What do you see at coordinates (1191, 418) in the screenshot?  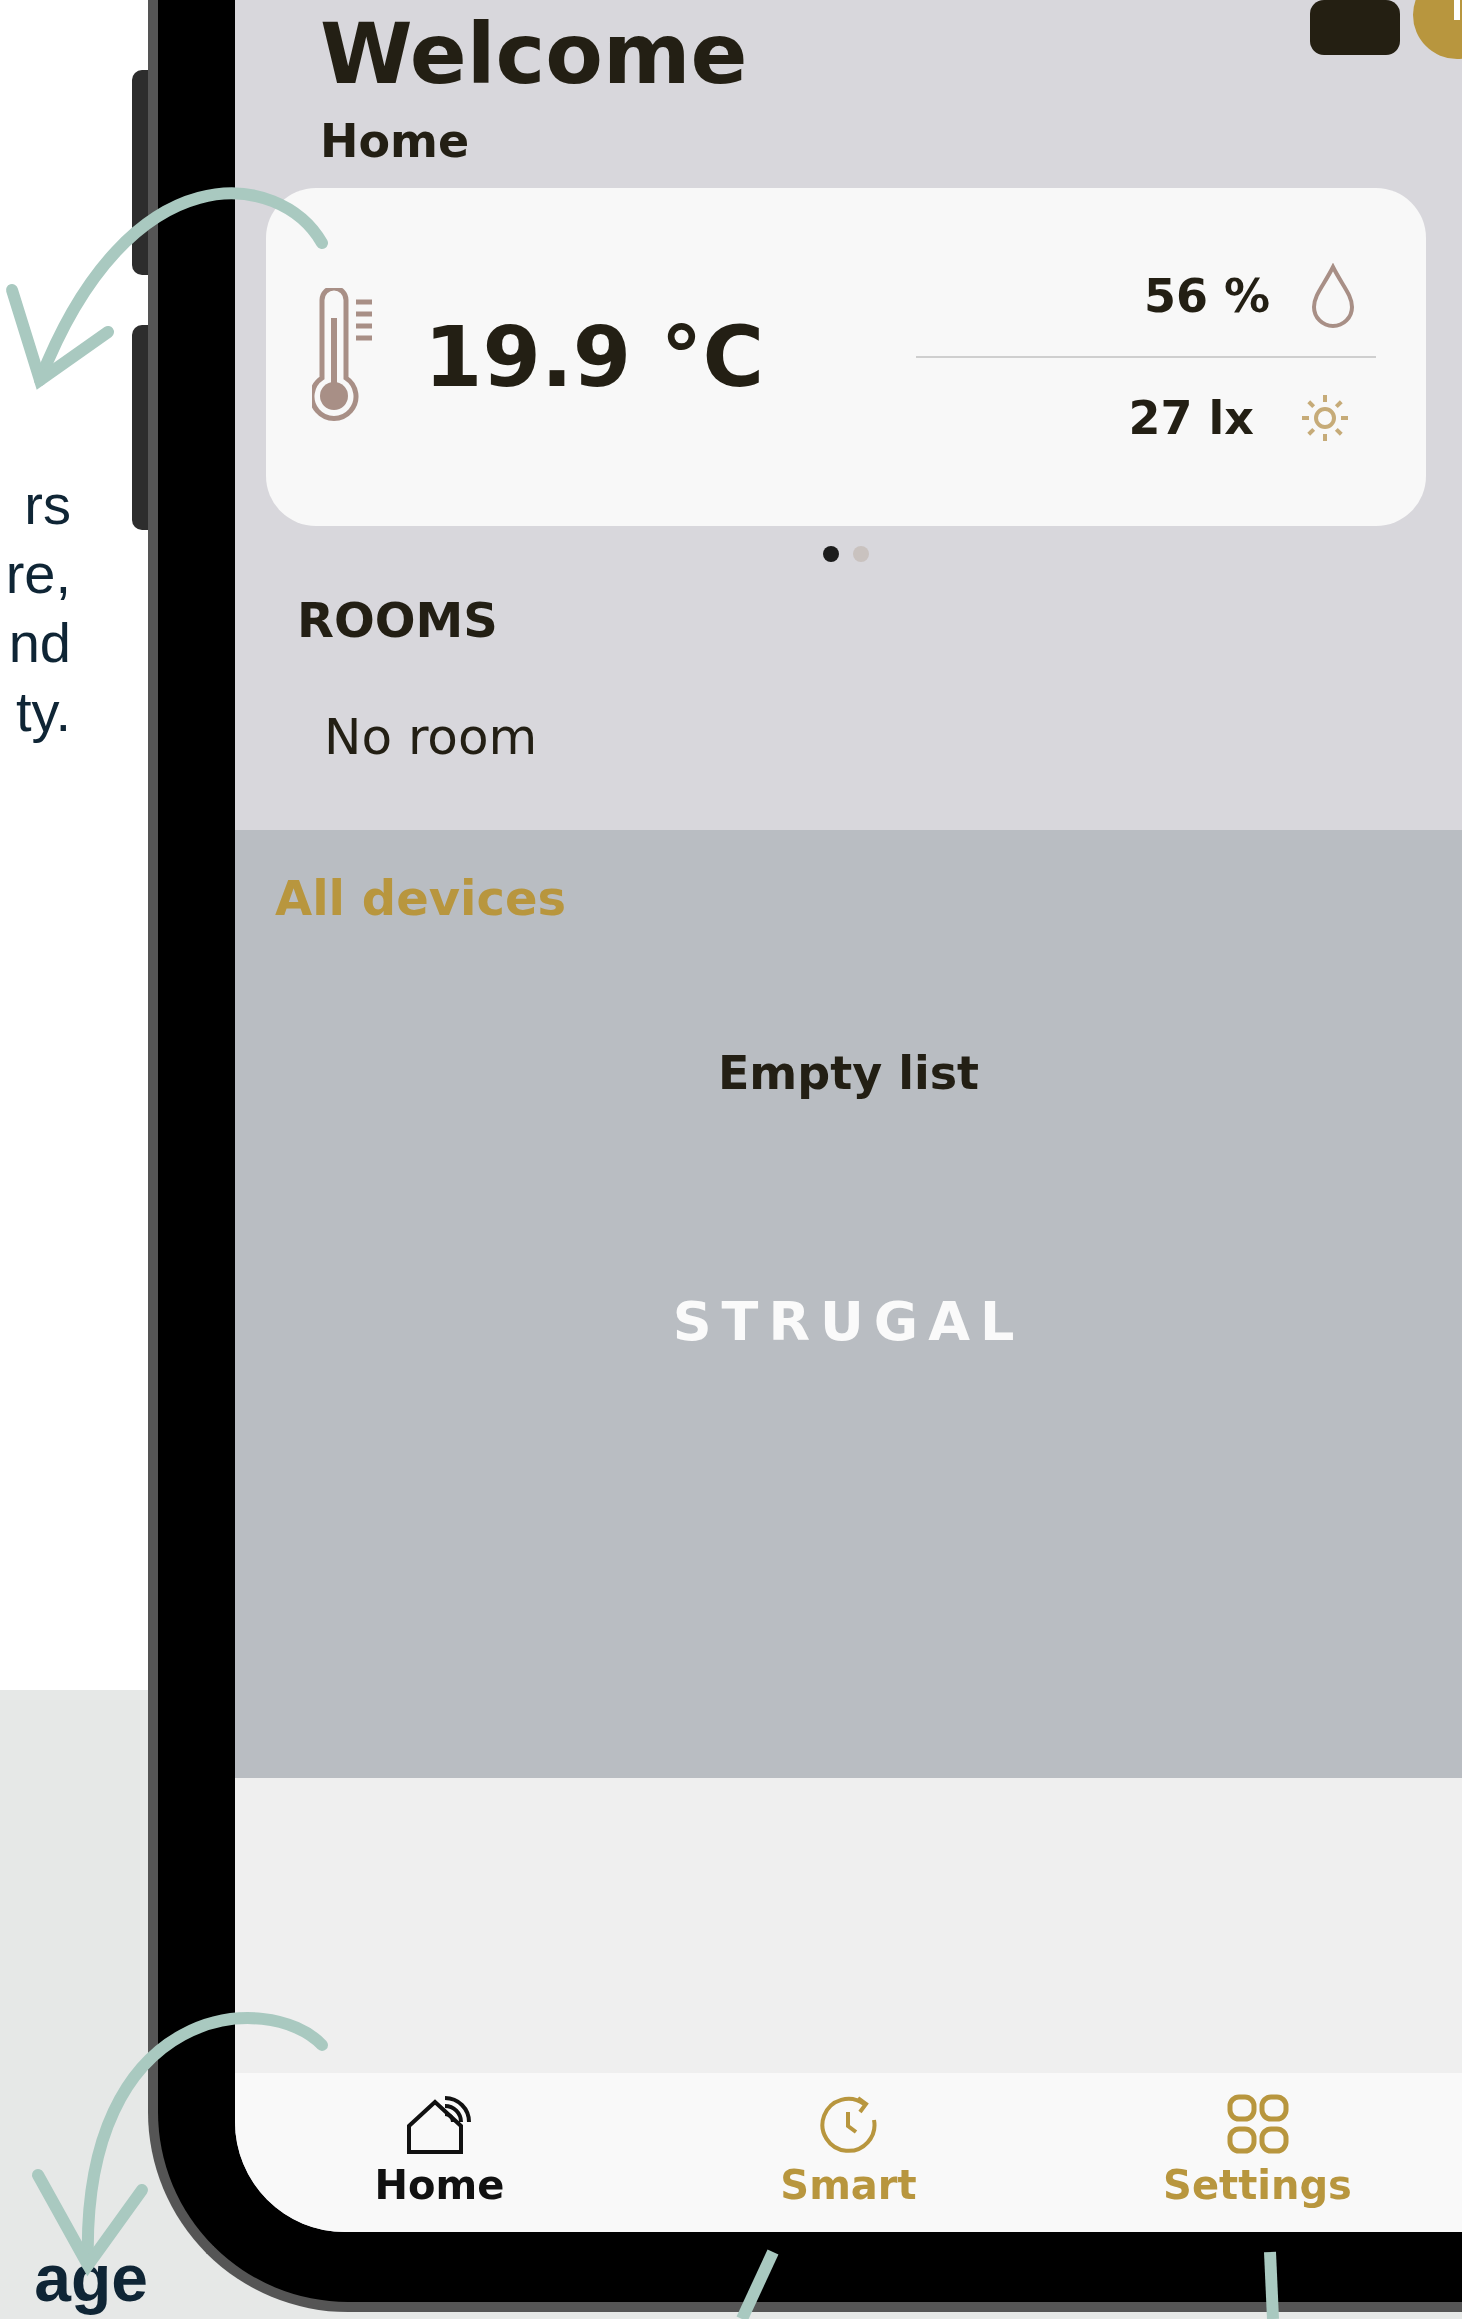 I see `light-value: 27 lx` at bounding box center [1191, 418].